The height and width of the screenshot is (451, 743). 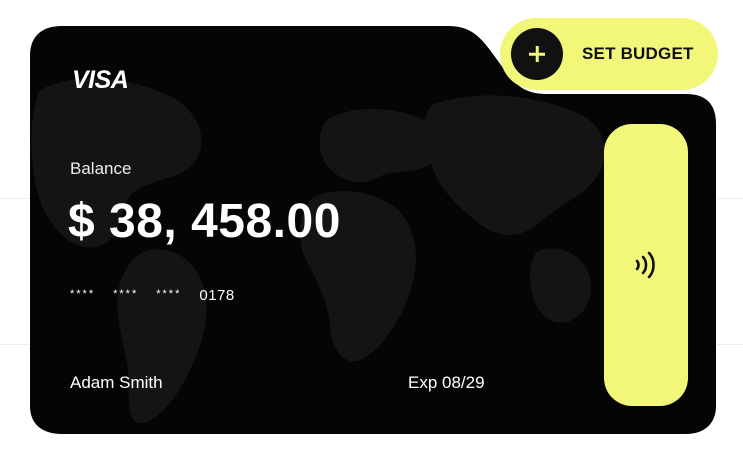 What do you see at coordinates (638, 53) in the screenshot?
I see `set-budget-label: SET BUDGET` at bounding box center [638, 53].